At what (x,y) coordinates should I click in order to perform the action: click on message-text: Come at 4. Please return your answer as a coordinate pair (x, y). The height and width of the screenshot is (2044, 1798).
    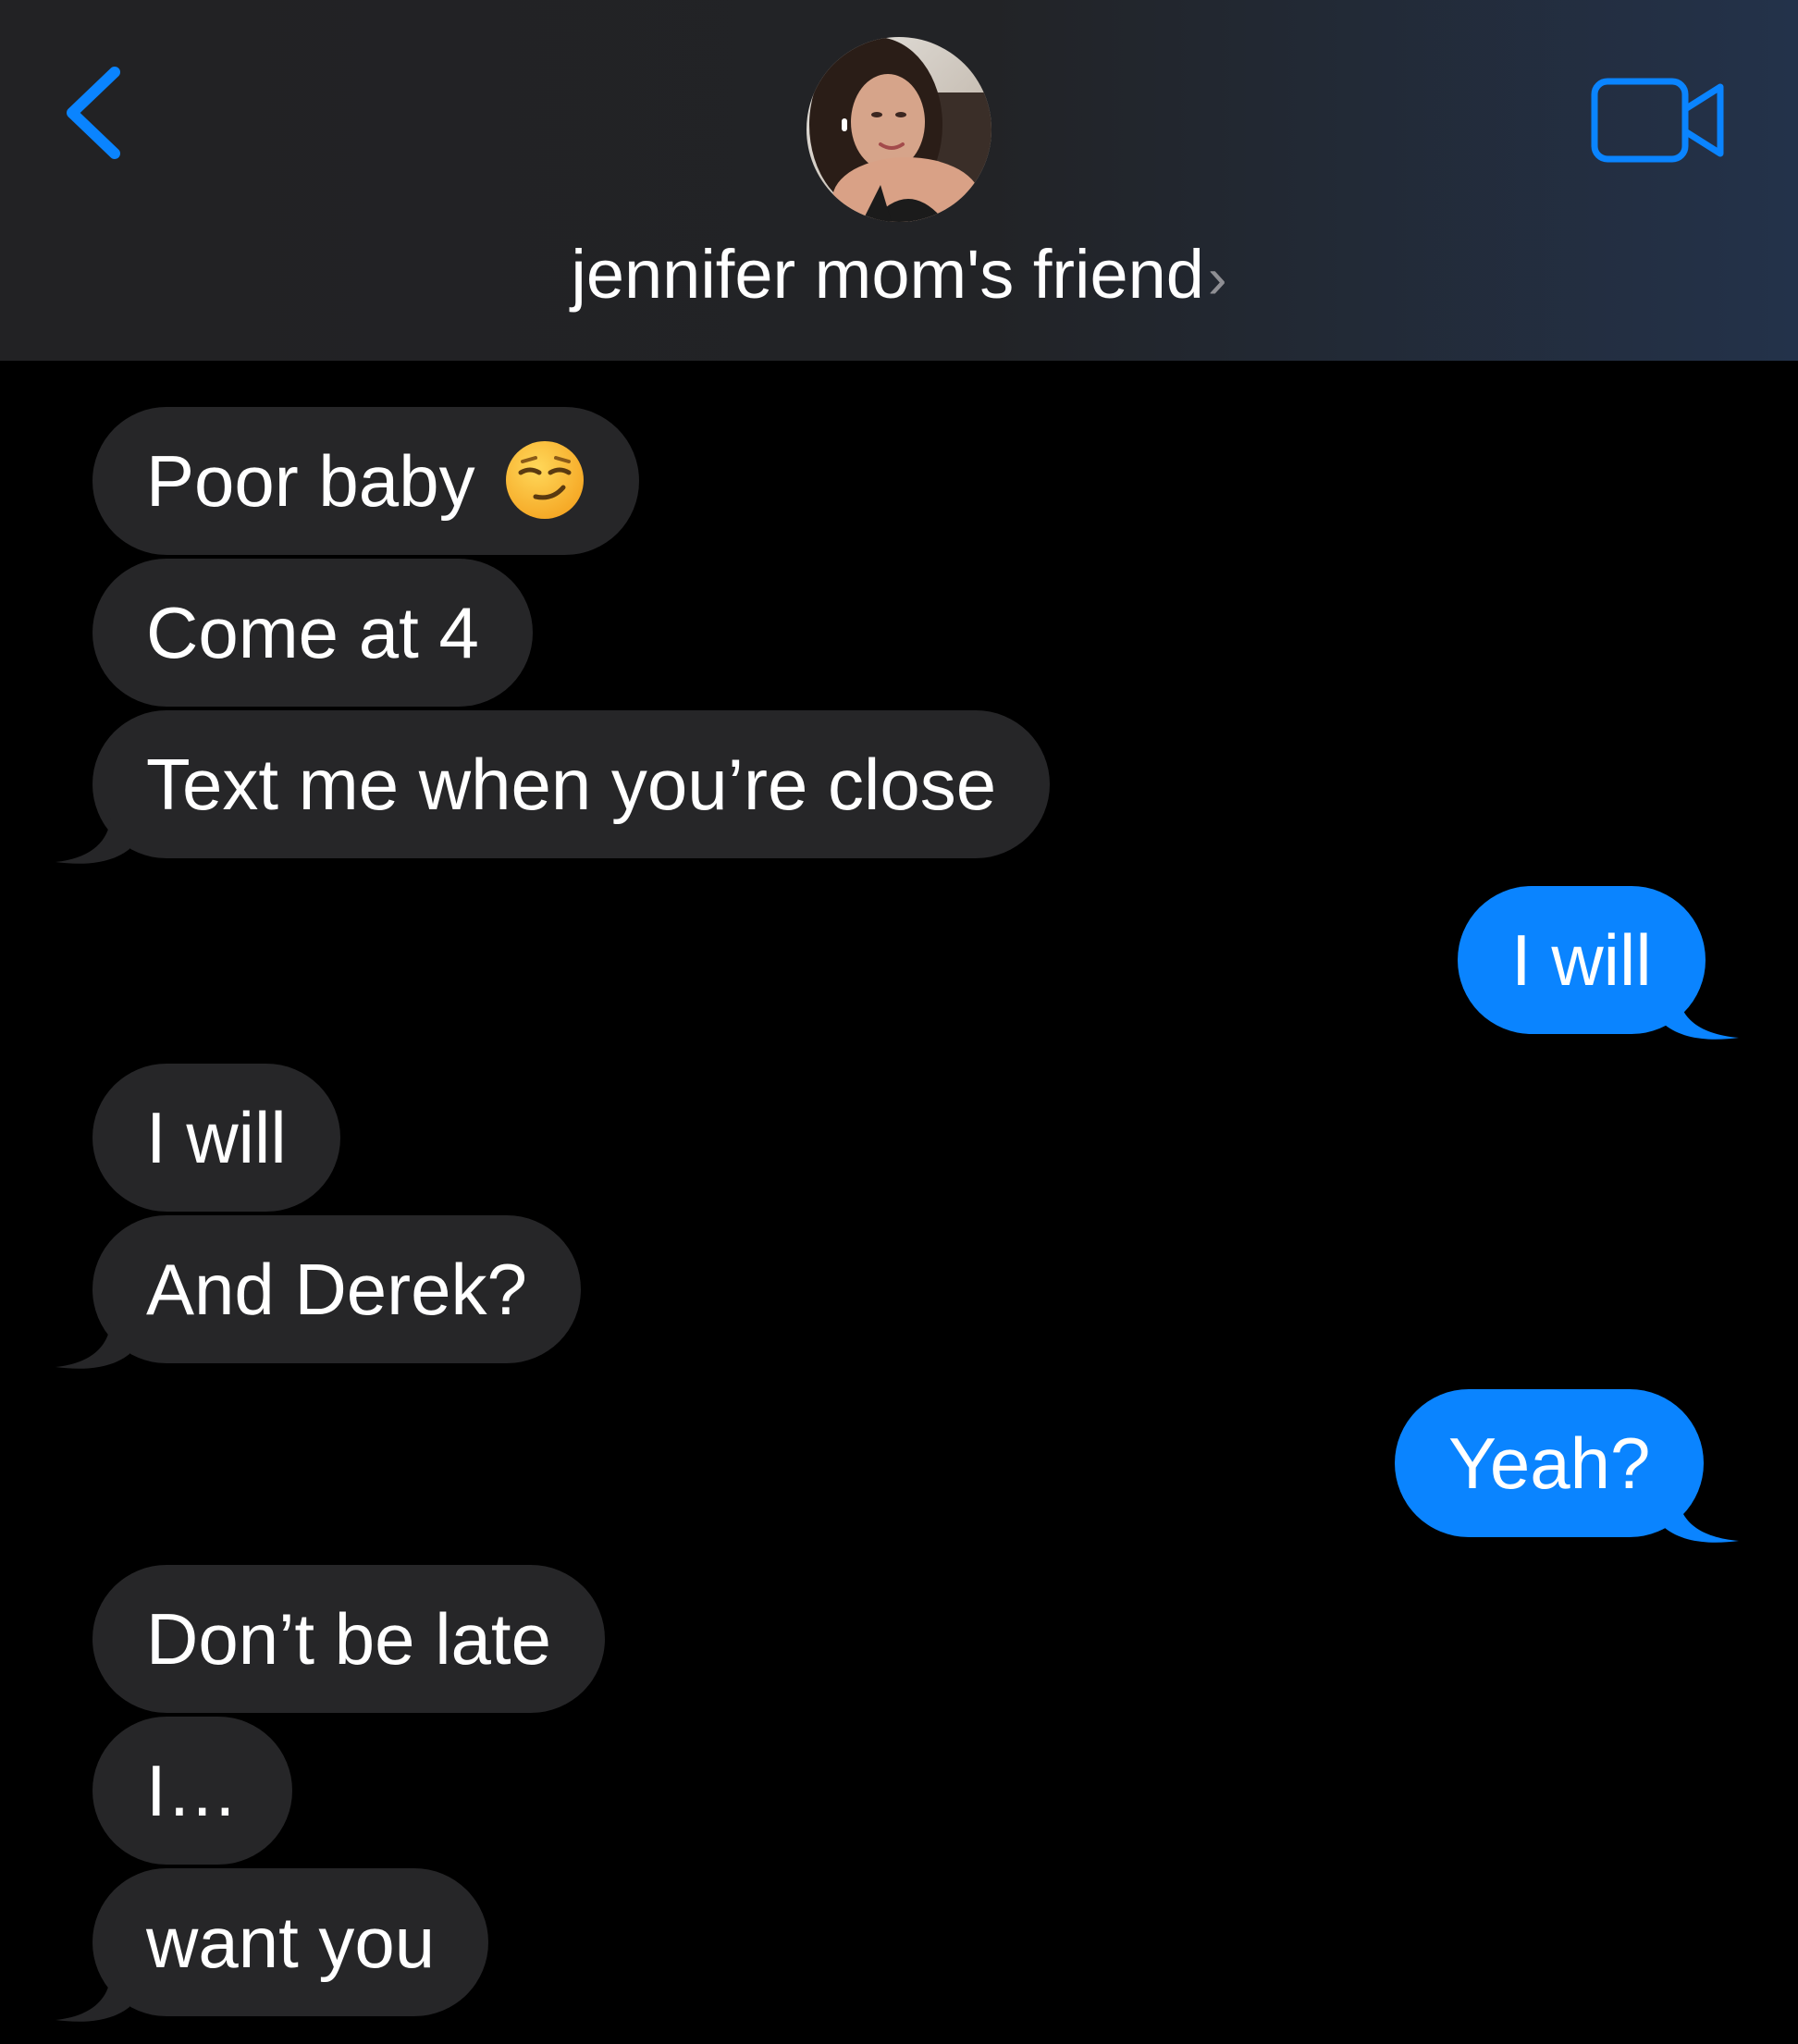
    Looking at the image, I should click on (312, 632).